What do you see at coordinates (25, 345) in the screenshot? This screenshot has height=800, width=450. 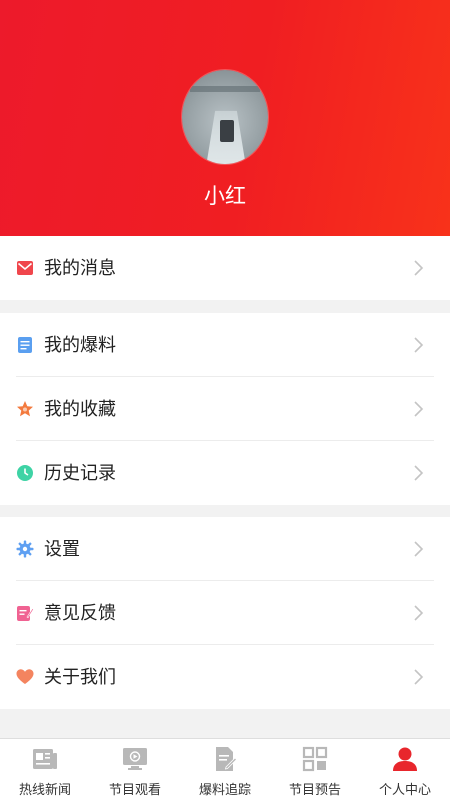 I see `document-list-icon` at bounding box center [25, 345].